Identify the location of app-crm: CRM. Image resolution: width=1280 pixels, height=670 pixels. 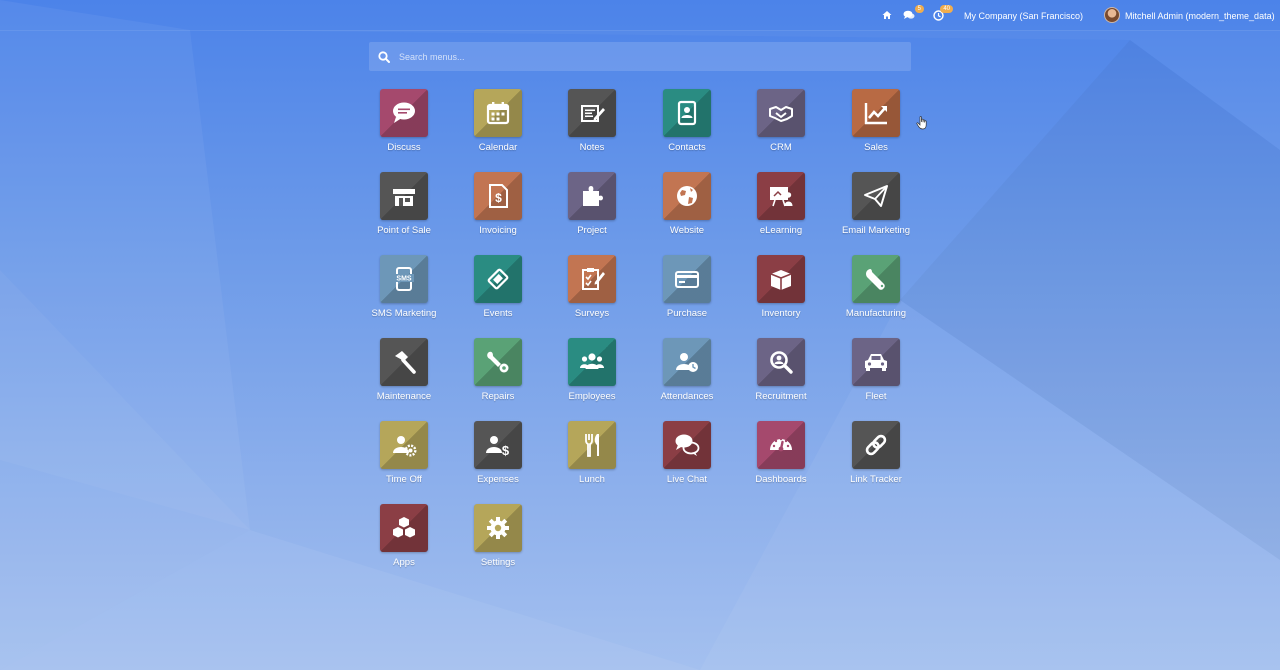
(781, 127).